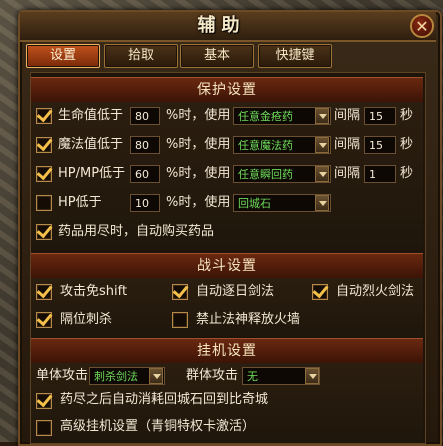 The image size is (443, 446). What do you see at coordinates (145, 203) in the screenshot?
I see `return-scroll-threshold-input: 10` at bounding box center [145, 203].